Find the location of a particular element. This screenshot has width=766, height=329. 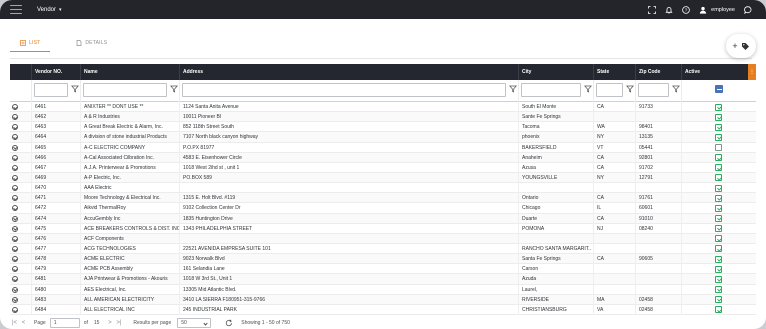

filter-vendor-no-input is located at coordinates (51, 90).